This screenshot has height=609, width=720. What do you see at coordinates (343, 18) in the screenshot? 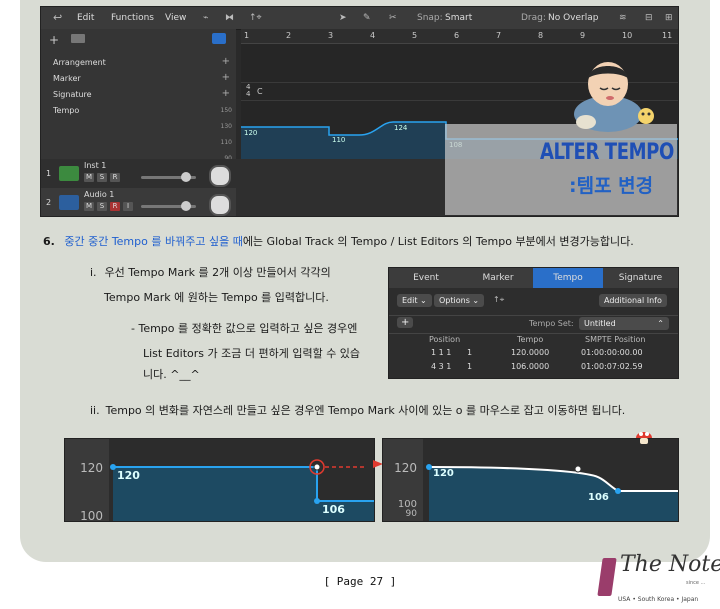
I see `pointer-tool-icon: ➤` at bounding box center [343, 18].